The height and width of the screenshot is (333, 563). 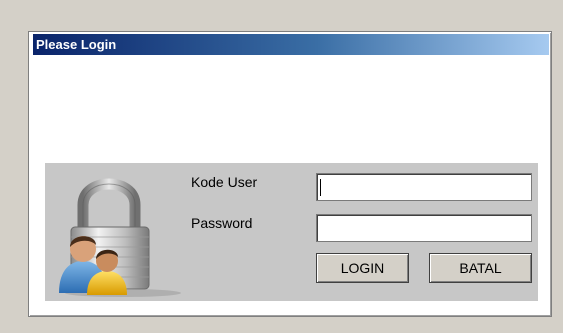 I want to click on cancel-button: BATAL, so click(x=480, y=268).